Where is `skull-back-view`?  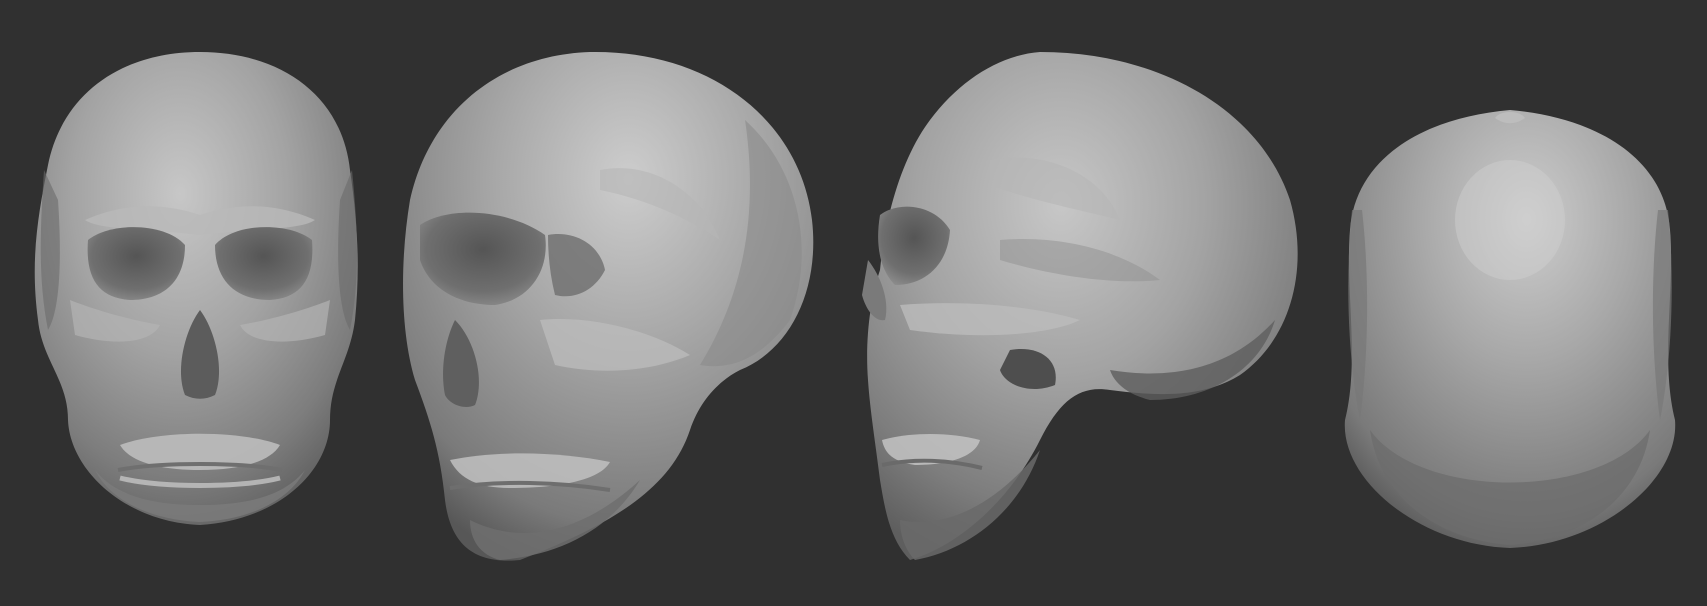
skull-back-view is located at coordinates (1510, 329).